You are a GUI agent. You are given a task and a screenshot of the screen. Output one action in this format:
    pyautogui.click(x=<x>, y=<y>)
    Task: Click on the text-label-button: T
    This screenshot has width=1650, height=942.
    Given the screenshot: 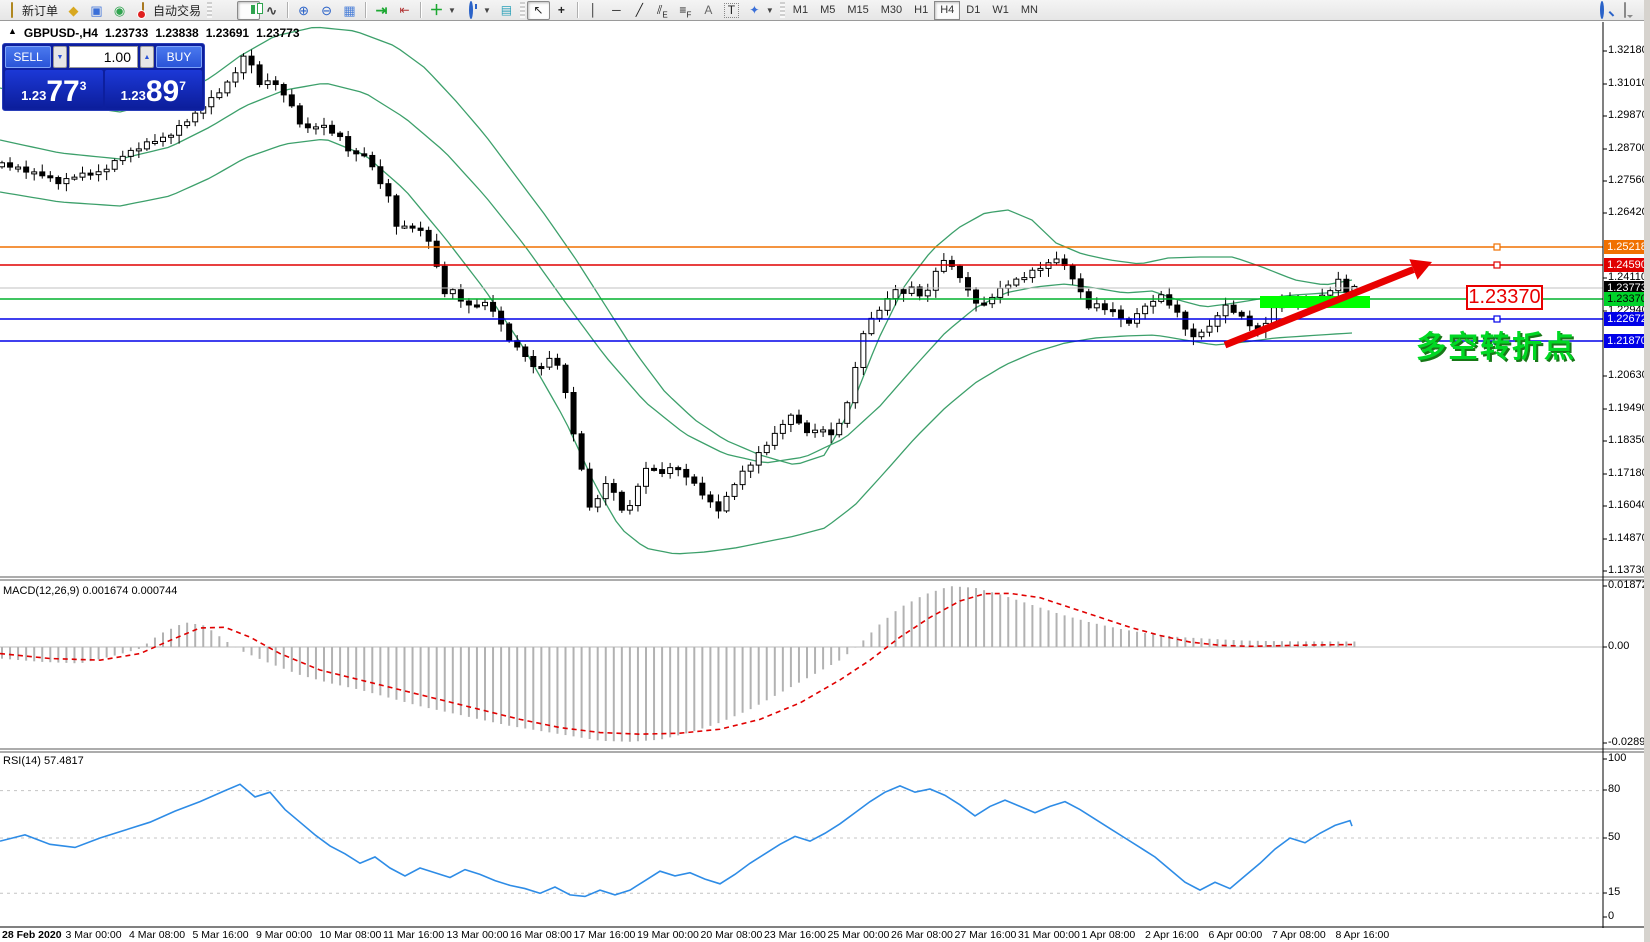 What is the action you would take?
    pyautogui.click(x=731, y=10)
    